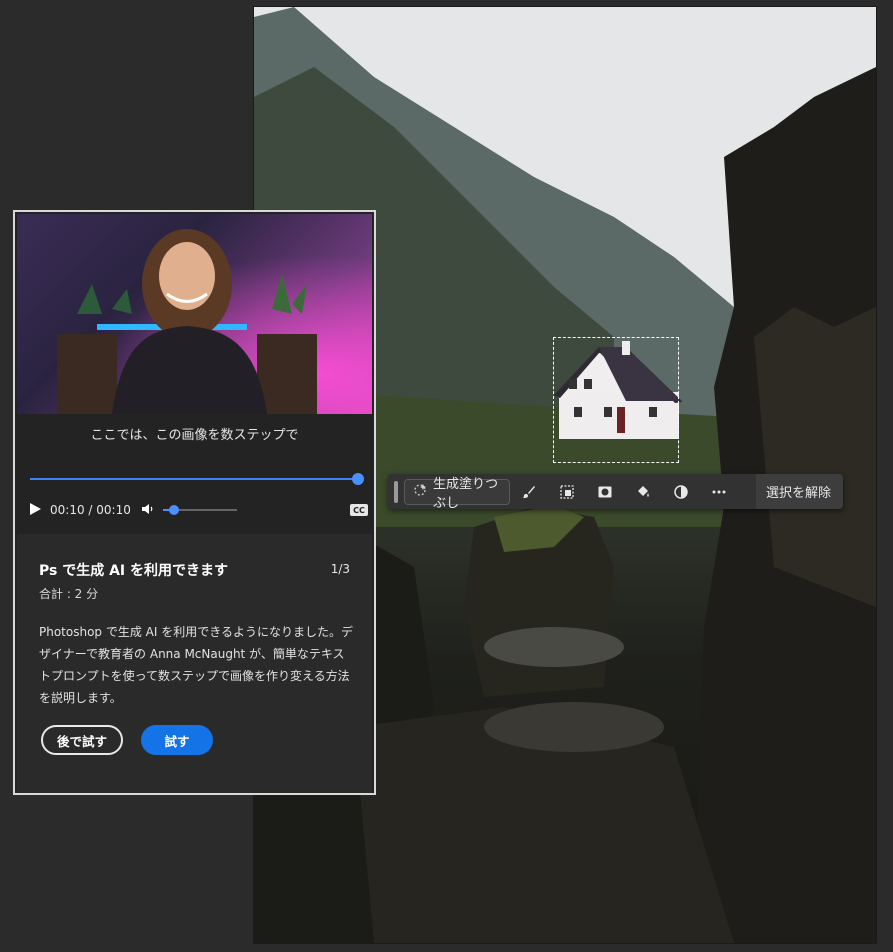 Image resolution: width=893 pixels, height=952 pixels. What do you see at coordinates (82, 740) in the screenshot?
I see `try-later-button: 後で試す` at bounding box center [82, 740].